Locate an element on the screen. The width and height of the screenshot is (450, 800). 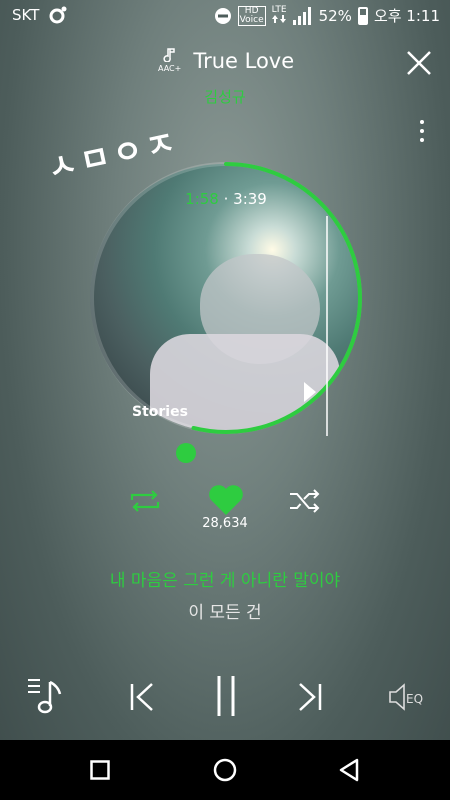
dnd-icon is located at coordinates (223, 16).